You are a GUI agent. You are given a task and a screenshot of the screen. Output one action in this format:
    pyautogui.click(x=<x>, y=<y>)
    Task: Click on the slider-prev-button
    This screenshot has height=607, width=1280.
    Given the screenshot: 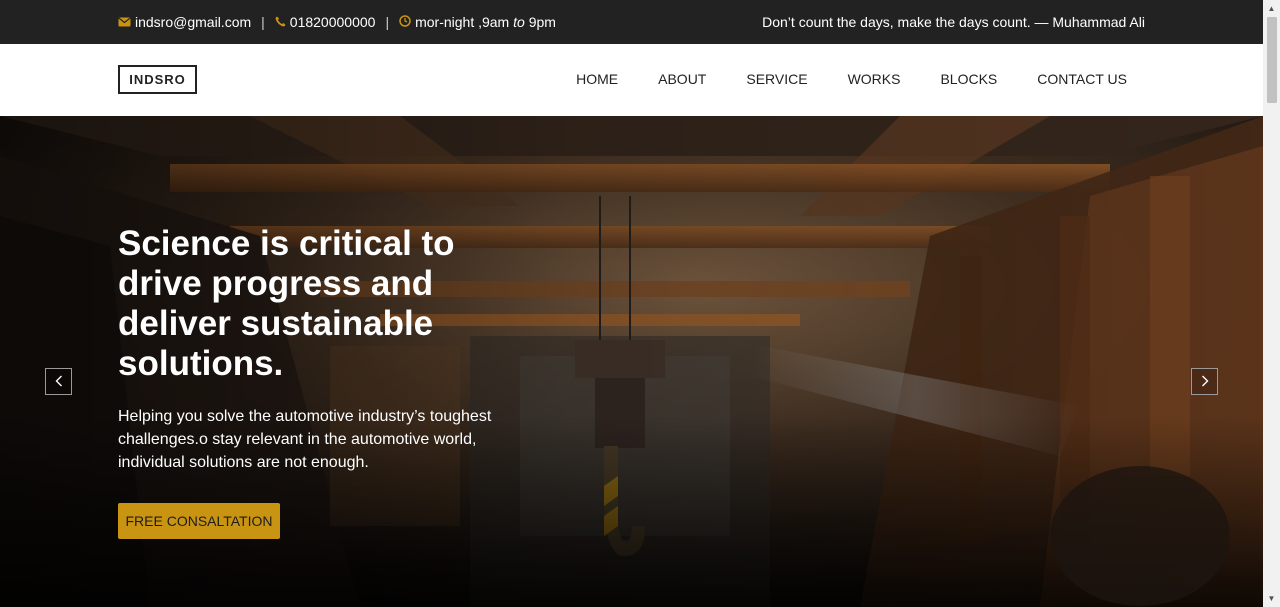 What is the action you would take?
    pyautogui.click(x=58, y=381)
    